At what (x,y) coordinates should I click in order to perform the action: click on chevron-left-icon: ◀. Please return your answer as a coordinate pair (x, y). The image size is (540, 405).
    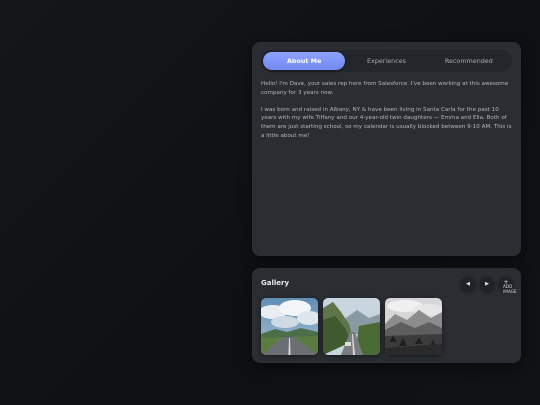
    Looking at the image, I should click on (468, 284).